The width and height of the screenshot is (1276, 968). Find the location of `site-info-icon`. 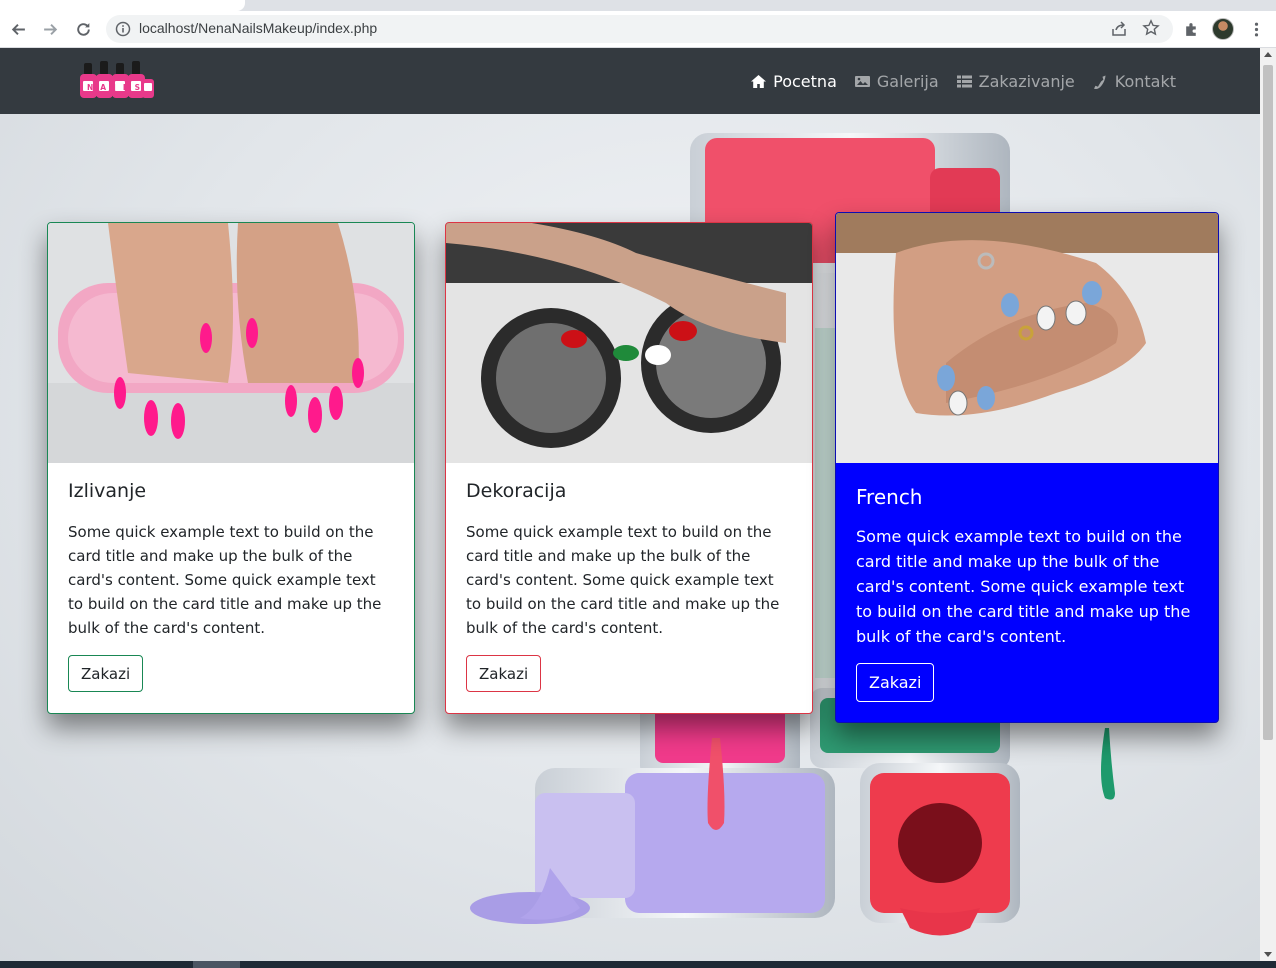

site-info-icon is located at coordinates (123, 29).